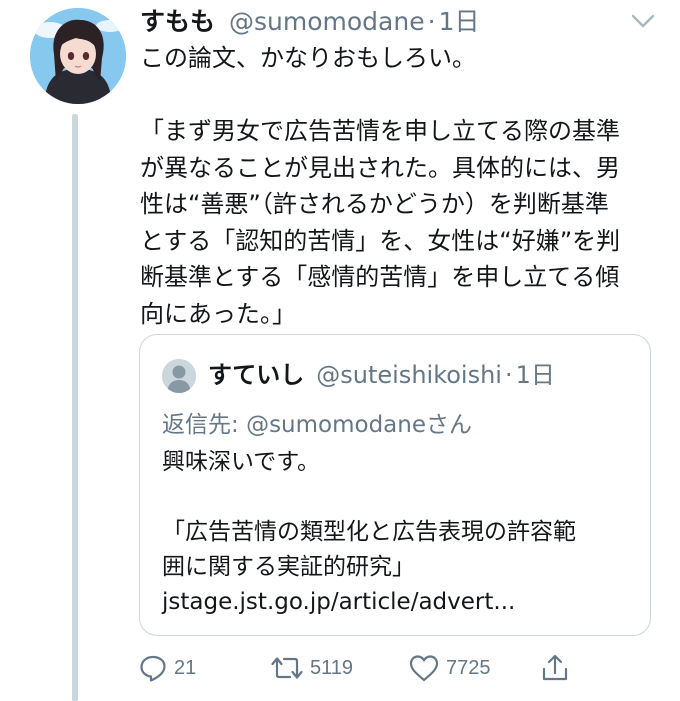 The height and width of the screenshot is (701, 680). I want to click on tweet-line: とする「認知的苦情」を、女性は“好嫌”を判, so click(380, 240).